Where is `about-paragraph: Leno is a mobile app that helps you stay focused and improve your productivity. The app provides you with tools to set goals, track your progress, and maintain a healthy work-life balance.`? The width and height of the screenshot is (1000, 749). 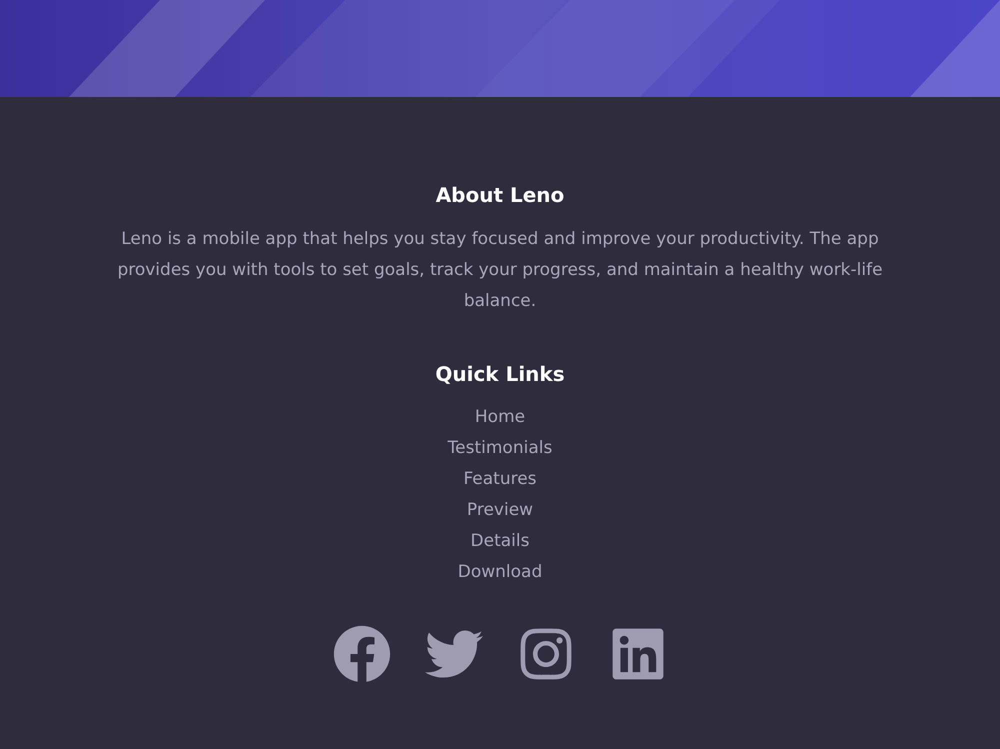 about-paragraph: Leno is a mobile app that helps you stay focused and improve your productivity. The app provides you with tools to set goals, track your progress, and maintain a healthy work-life balance. is located at coordinates (500, 270).